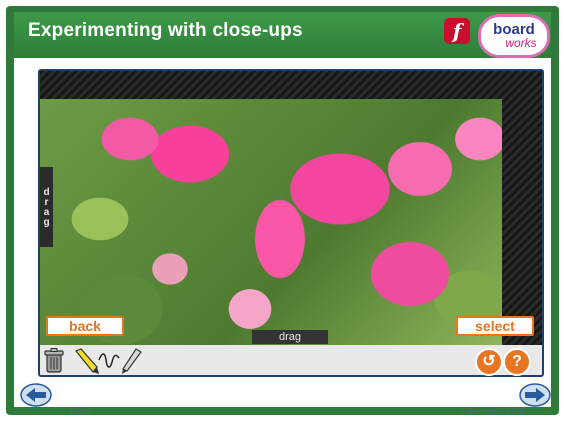  I want to click on page-title: Experimenting with close-ups, so click(165, 30).